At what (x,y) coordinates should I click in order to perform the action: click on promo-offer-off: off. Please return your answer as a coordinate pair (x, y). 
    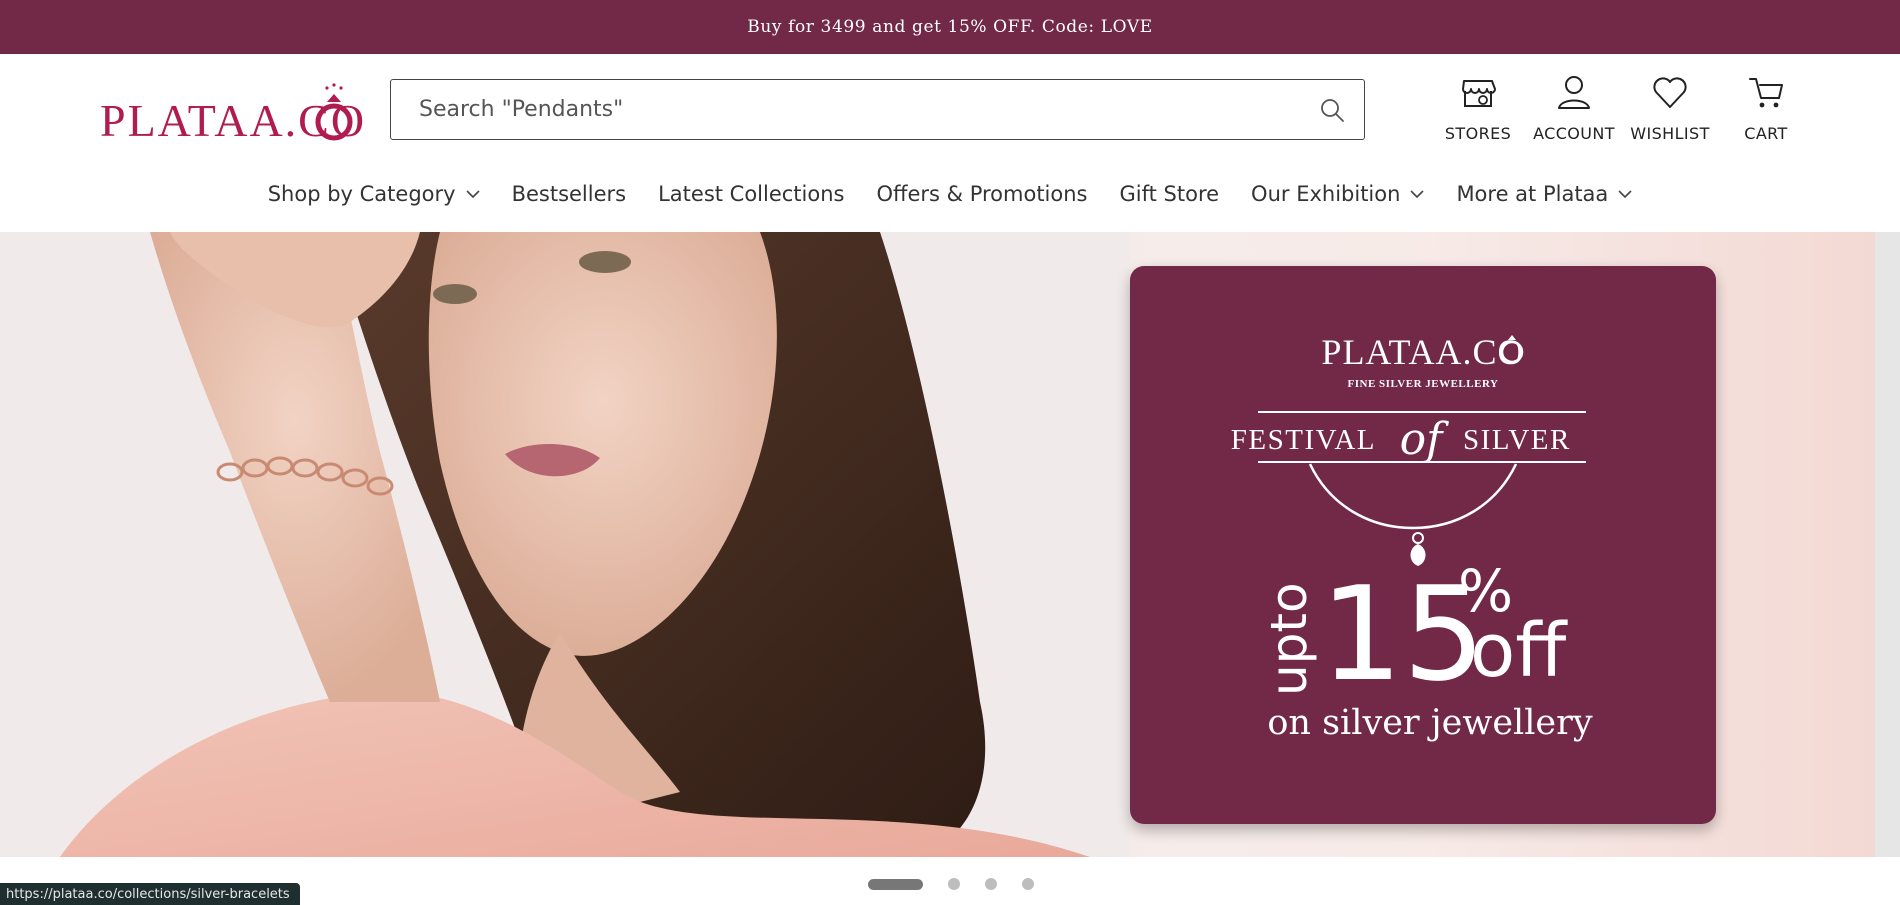
    Looking at the image, I should click on (1519, 651).